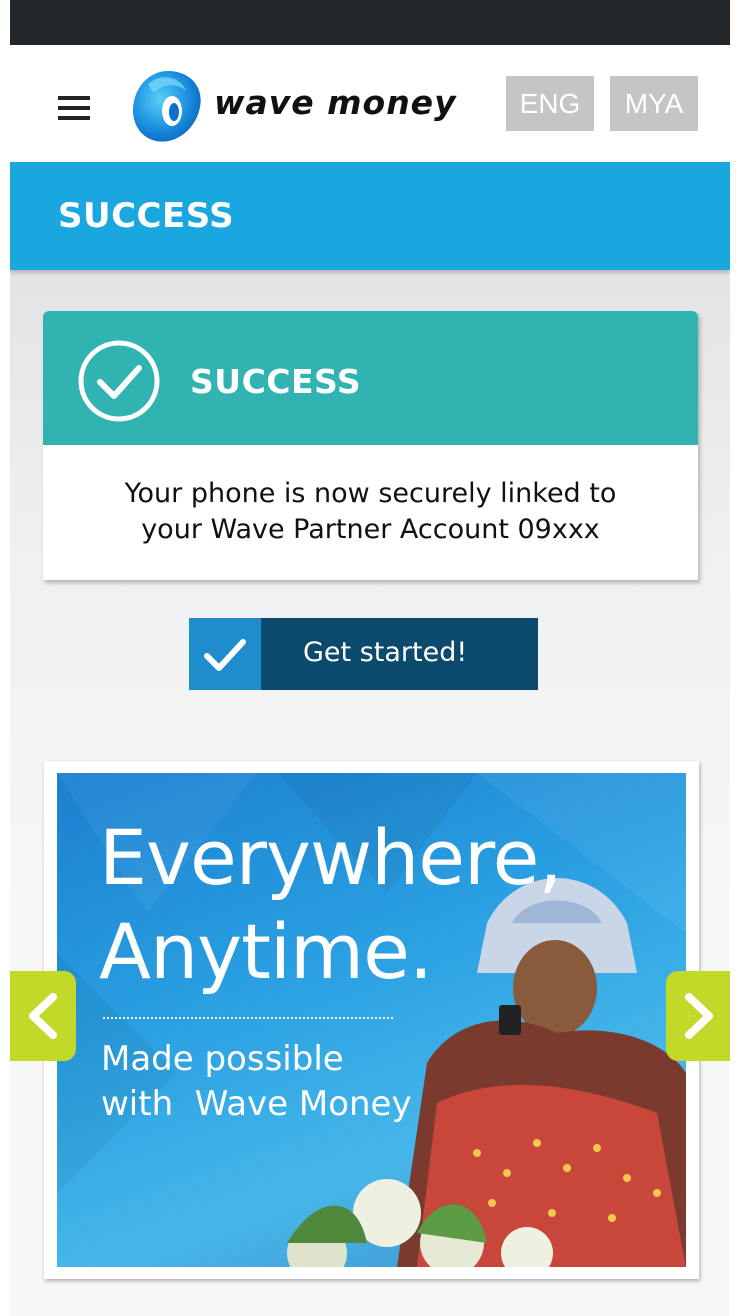 This screenshot has width=739, height=1316. Describe the element at coordinates (146, 216) in the screenshot. I see `page-title: SUCCESS` at that location.